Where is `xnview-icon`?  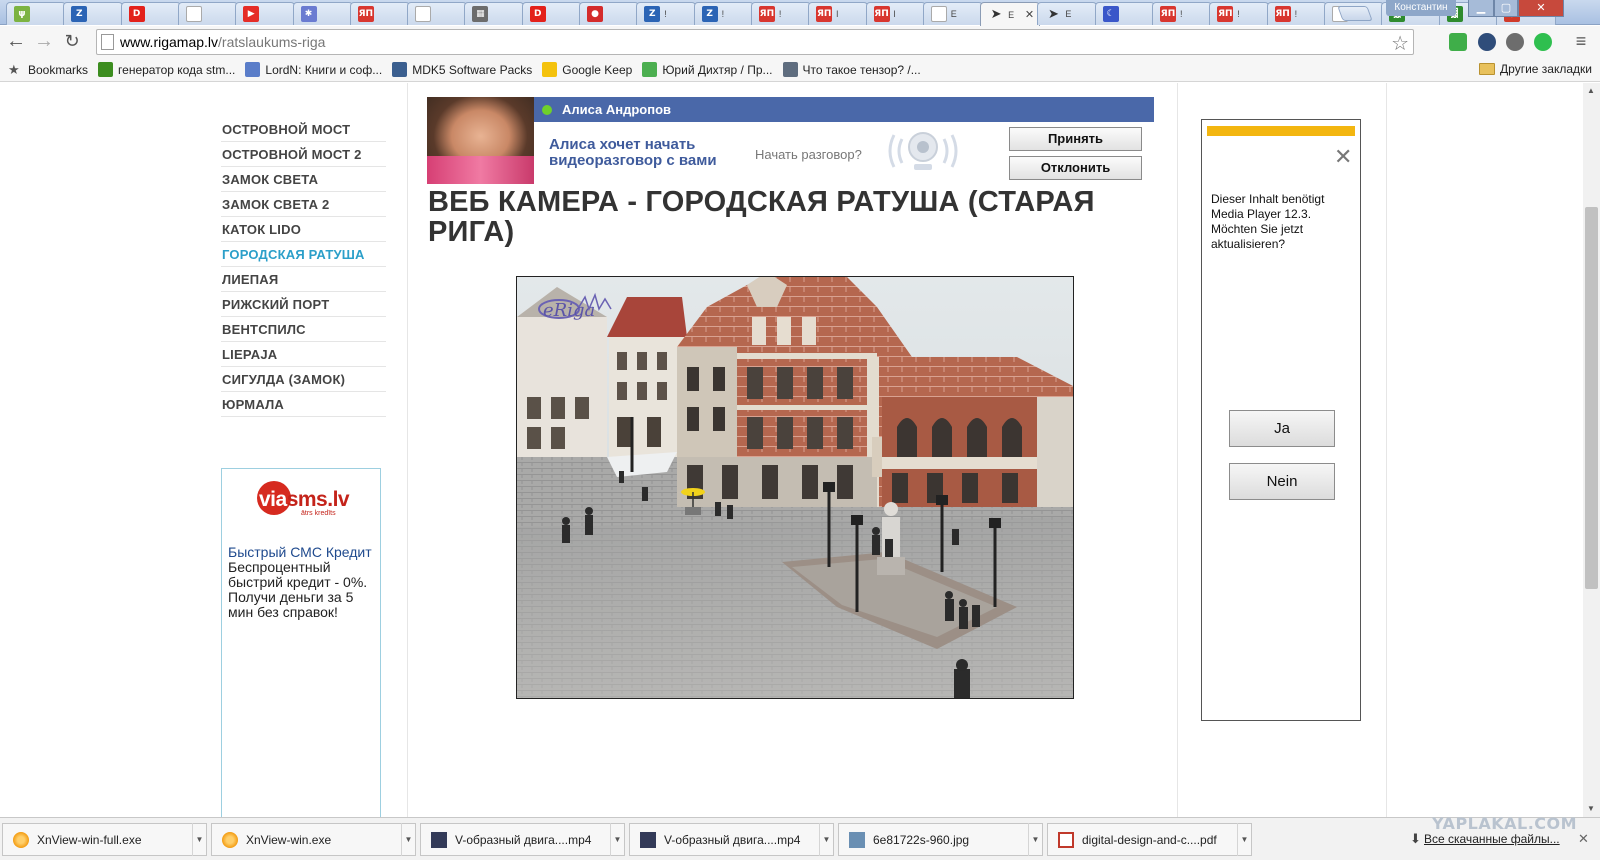 xnview-icon is located at coordinates (21, 839).